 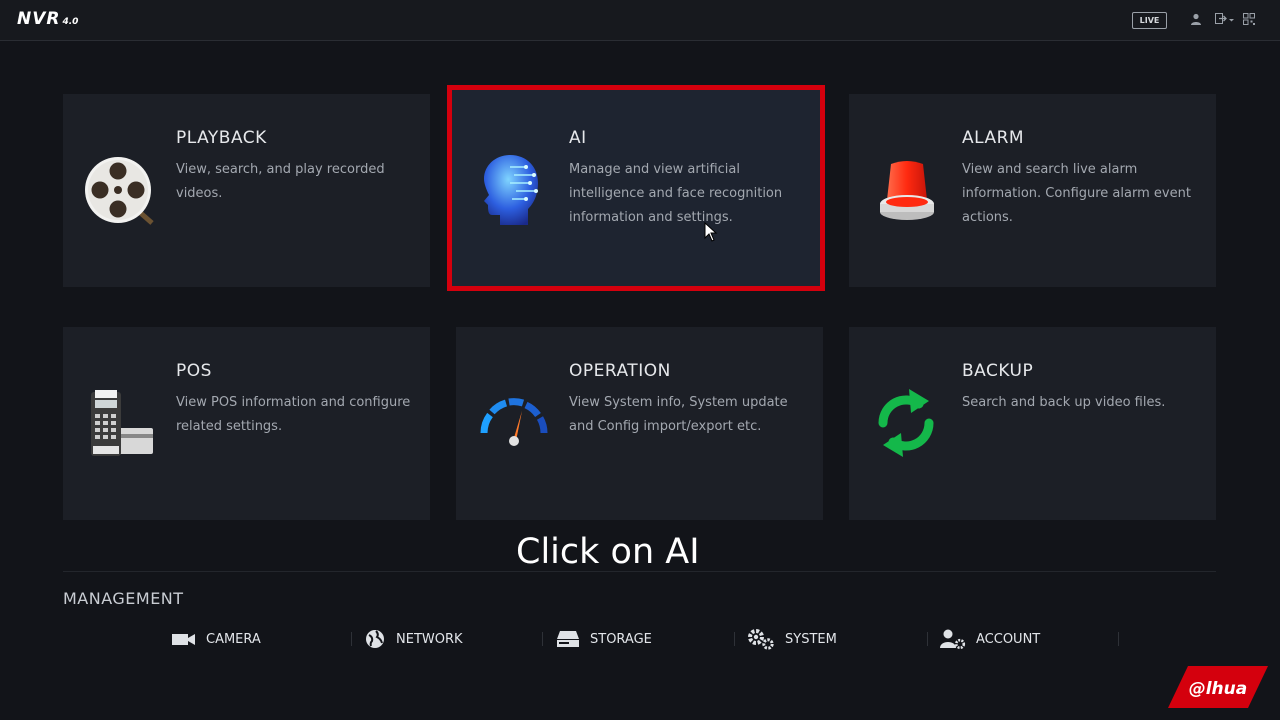 I want to click on camera-icon, so click(x=183, y=639).